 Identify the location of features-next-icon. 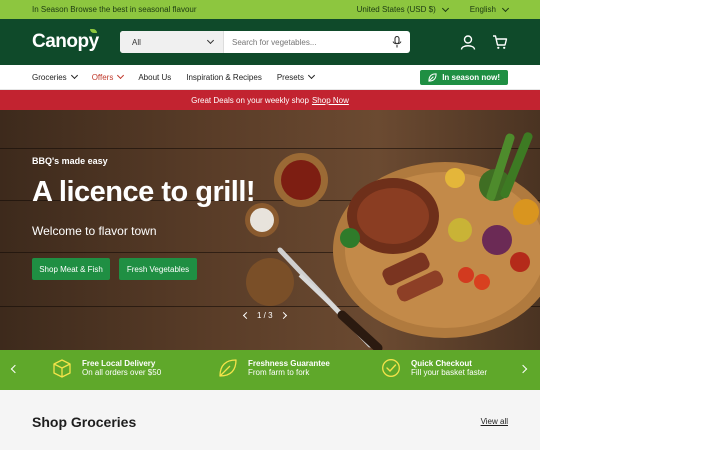
(523, 369).